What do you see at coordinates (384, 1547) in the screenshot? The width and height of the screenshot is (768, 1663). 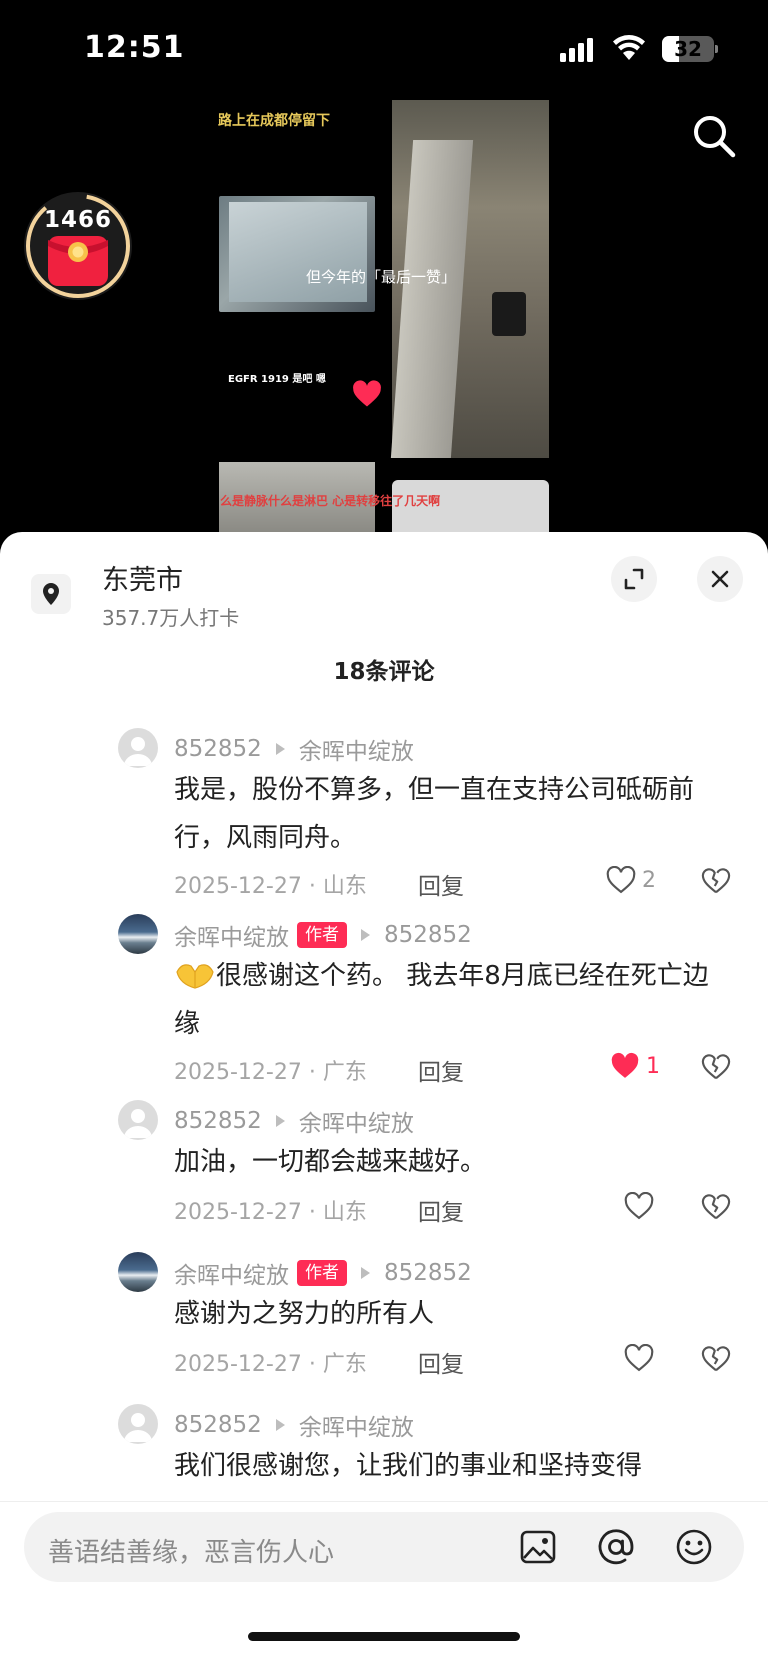 I see `comment-input: 善语结善缘，恶言伤人心` at bounding box center [384, 1547].